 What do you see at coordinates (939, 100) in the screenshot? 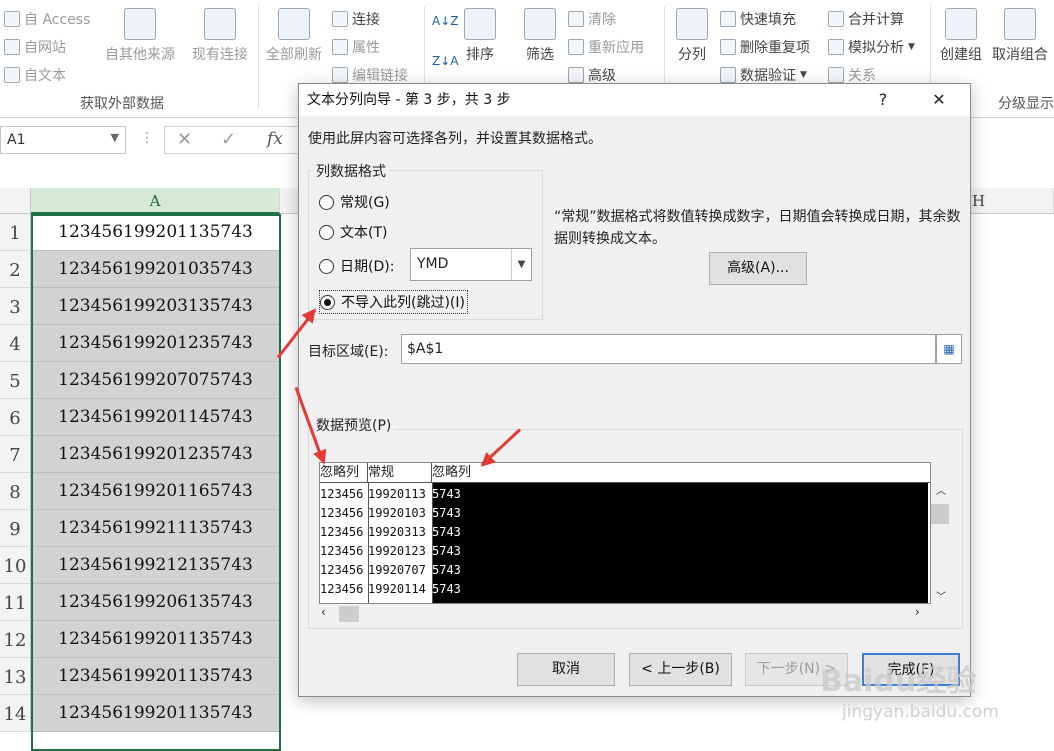
I see `close-icon: ✕` at bounding box center [939, 100].